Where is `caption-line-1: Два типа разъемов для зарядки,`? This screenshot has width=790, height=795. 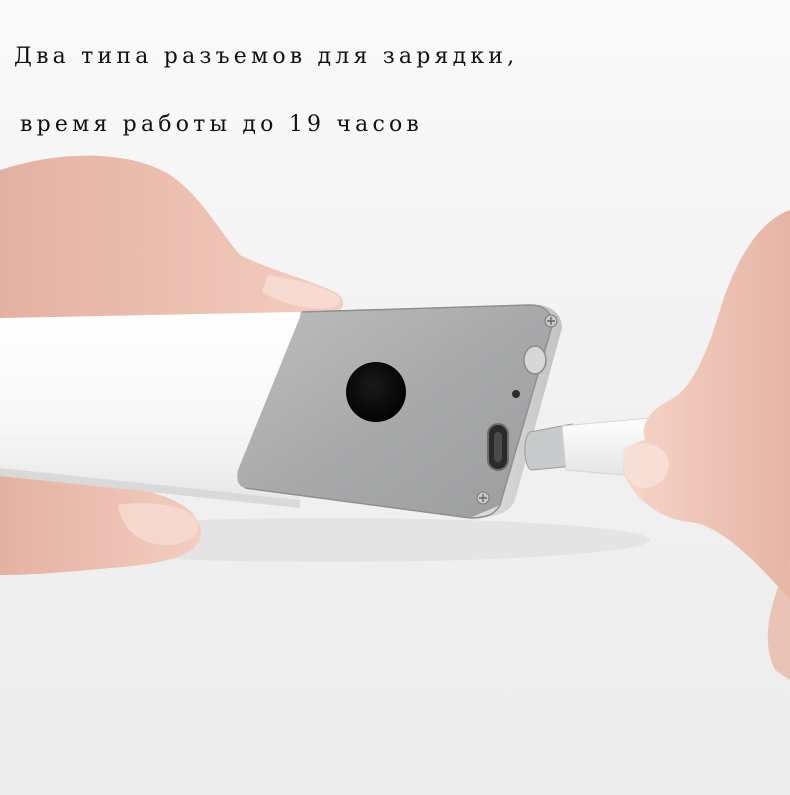 caption-line-1: Два типа разъемов для зарядки, is located at coordinates (266, 56).